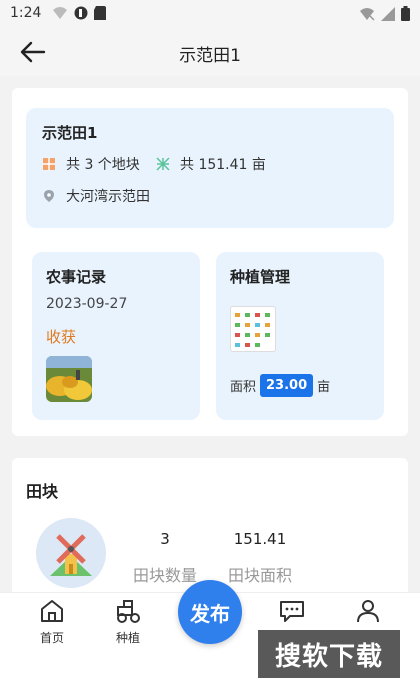 This screenshot has height=700, width=420. I want to click on plots-section-title: 田块, so click(42, 491).